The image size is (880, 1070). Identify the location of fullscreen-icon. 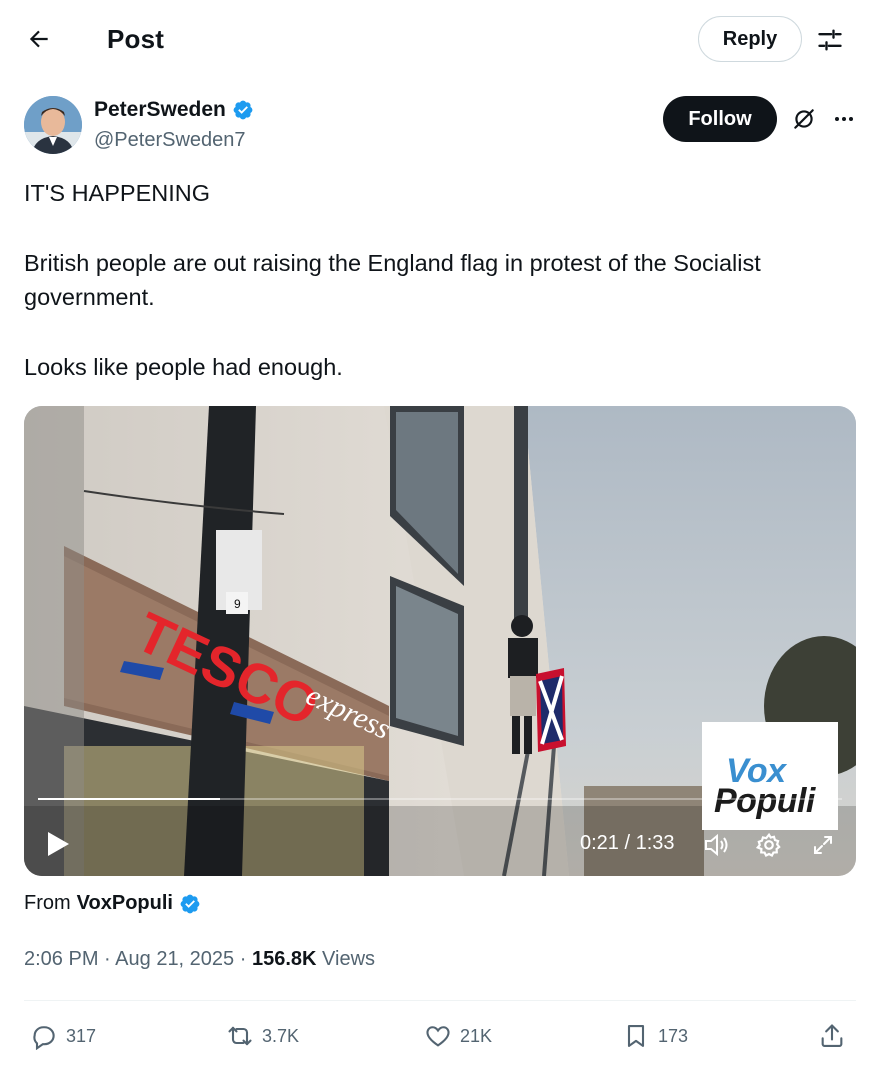
(823, 845).